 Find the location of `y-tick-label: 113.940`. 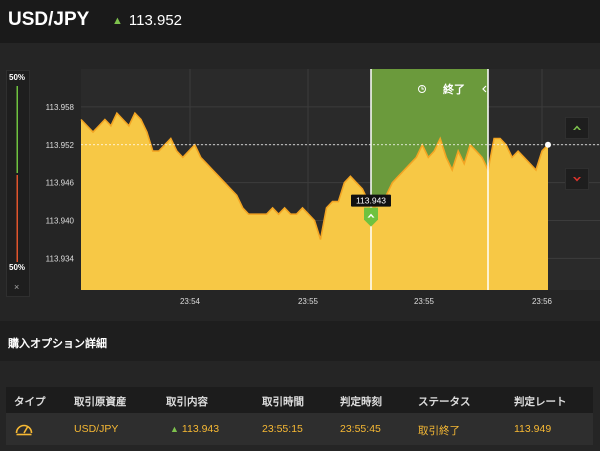

y-tick-label: 113.940 is located at coordinates (60, 221).